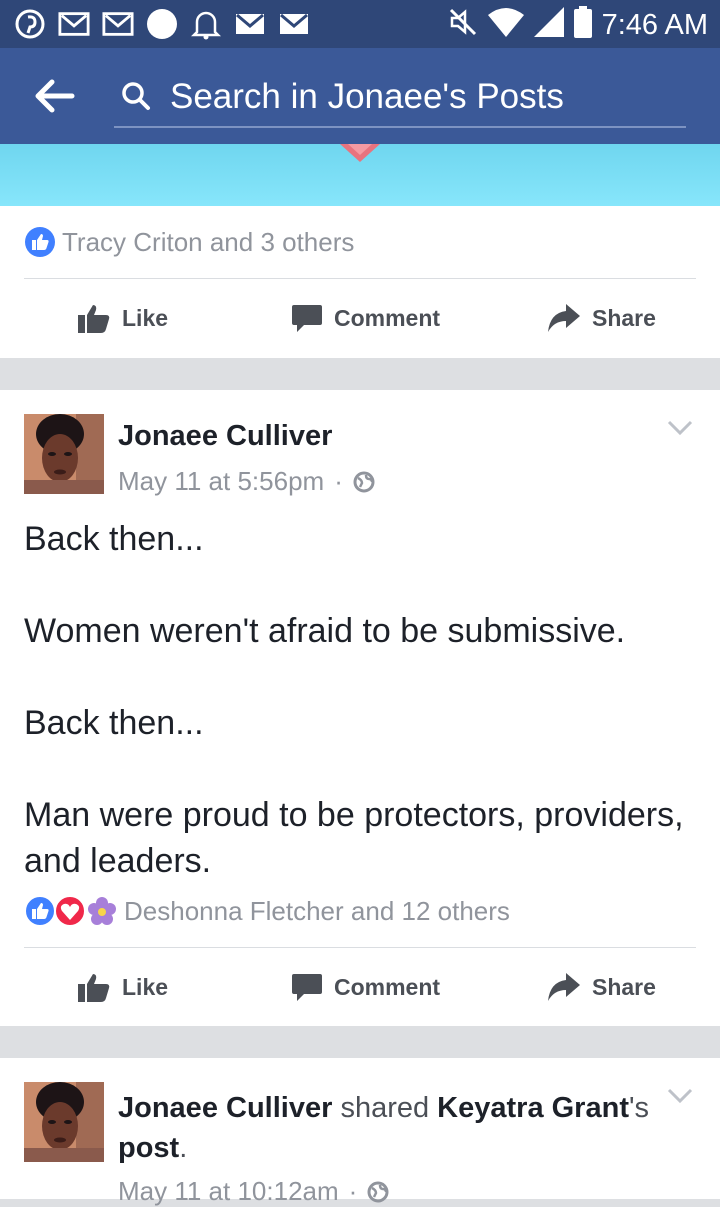 Image resolution: width=720 pixels, height=1207 pixels. What do you see at coordinates (206, 24) in the screenshot?
I see `bell-icon` at bounding box center [206, 24].